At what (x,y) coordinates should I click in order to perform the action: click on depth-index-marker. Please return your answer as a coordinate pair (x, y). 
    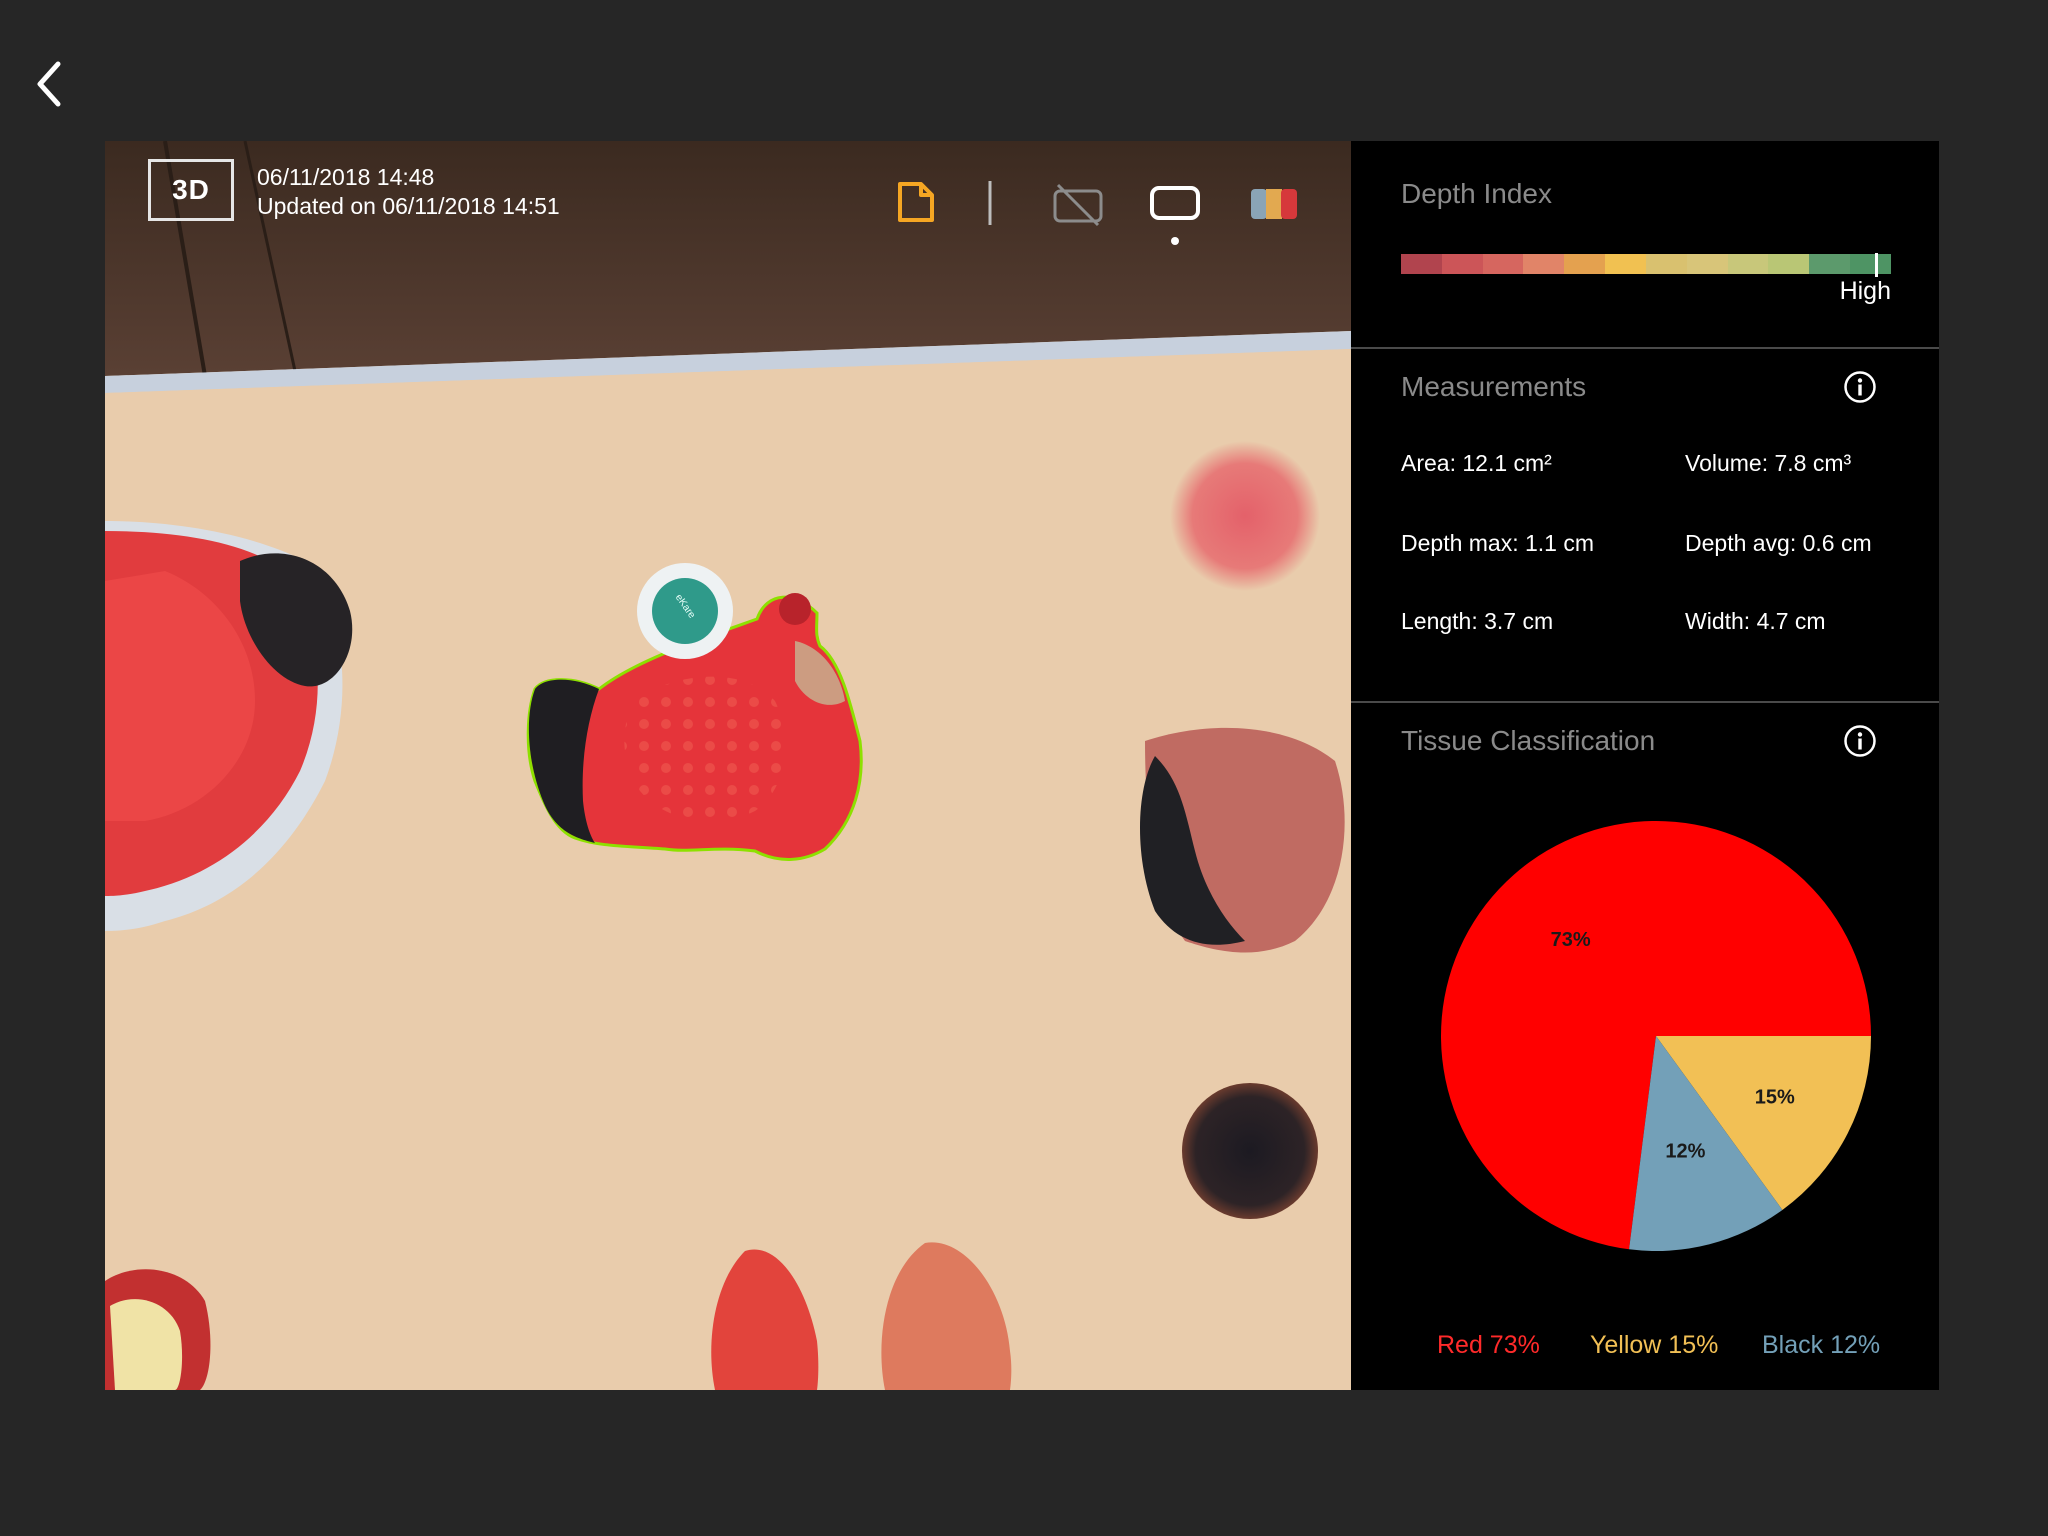
    Looking at the image, I should click on (1877, 265).